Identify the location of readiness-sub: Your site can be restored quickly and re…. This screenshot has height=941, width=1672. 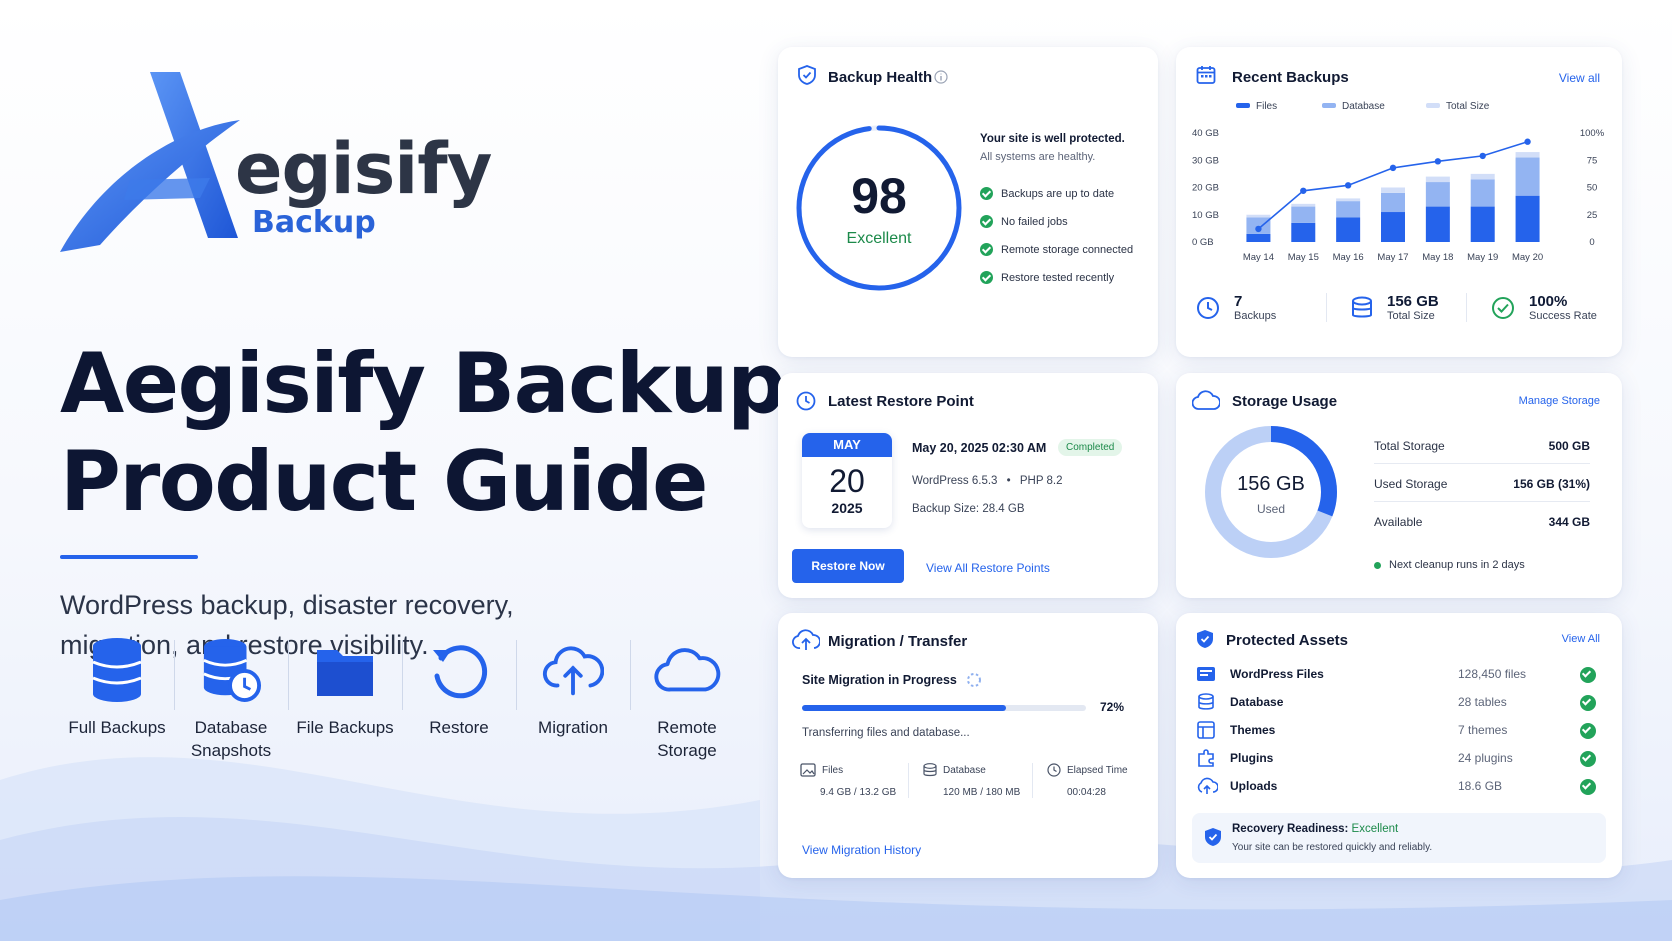
(1332, 847).